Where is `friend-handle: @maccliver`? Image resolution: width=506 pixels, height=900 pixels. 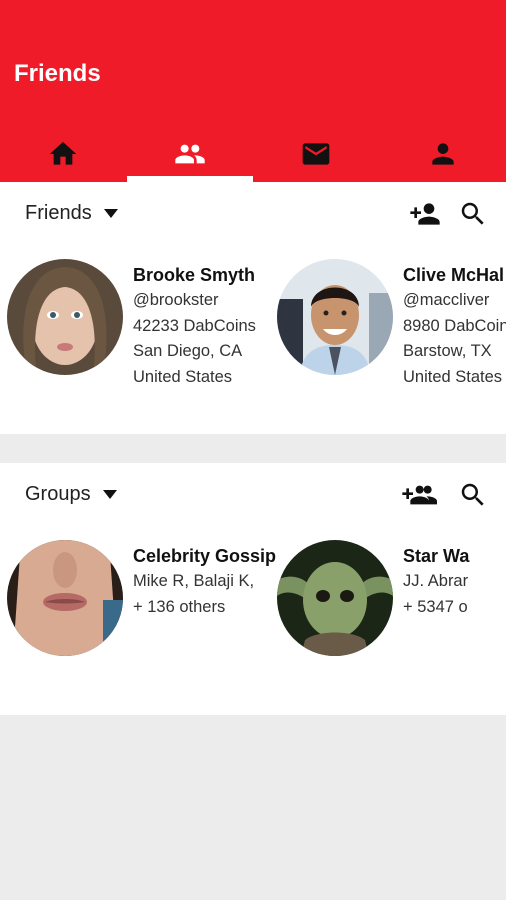 friend-handle: @maccliver is located at coordinates (446, 300).